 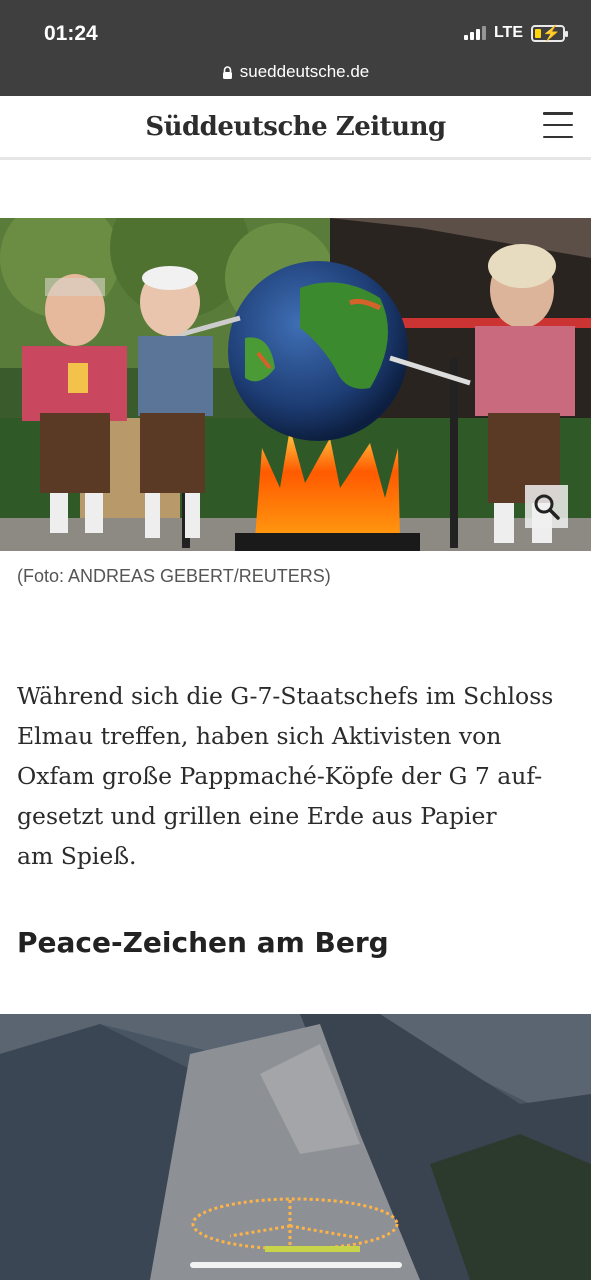 I want to click on network-label: LTE, so click(x=508, y=32).